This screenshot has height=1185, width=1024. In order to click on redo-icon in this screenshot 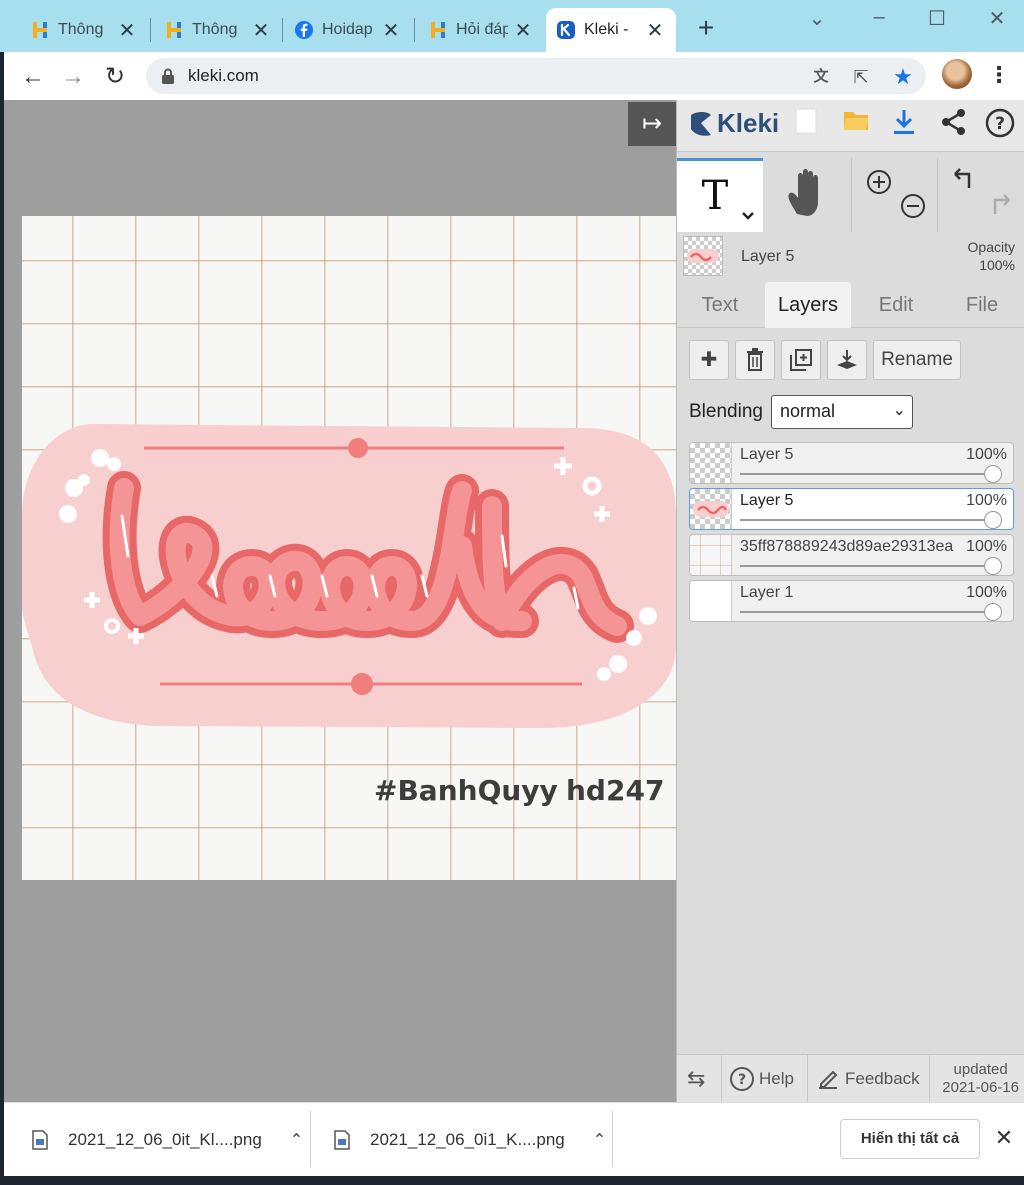, I will do `click(1001, 207)`.